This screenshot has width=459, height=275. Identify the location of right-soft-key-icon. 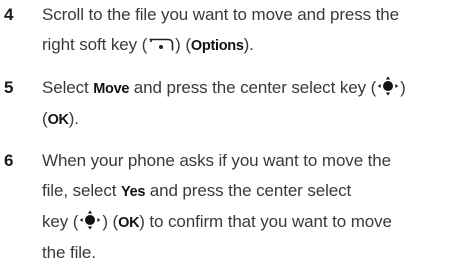
(161, 44).